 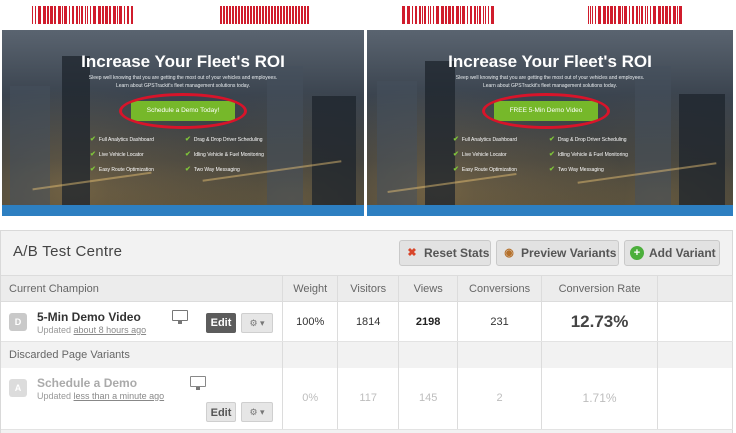 What do you see at coordinates (310, 321) in the screenshot?
I see `weight-cell: 100%` at bounding box center [310, 321].